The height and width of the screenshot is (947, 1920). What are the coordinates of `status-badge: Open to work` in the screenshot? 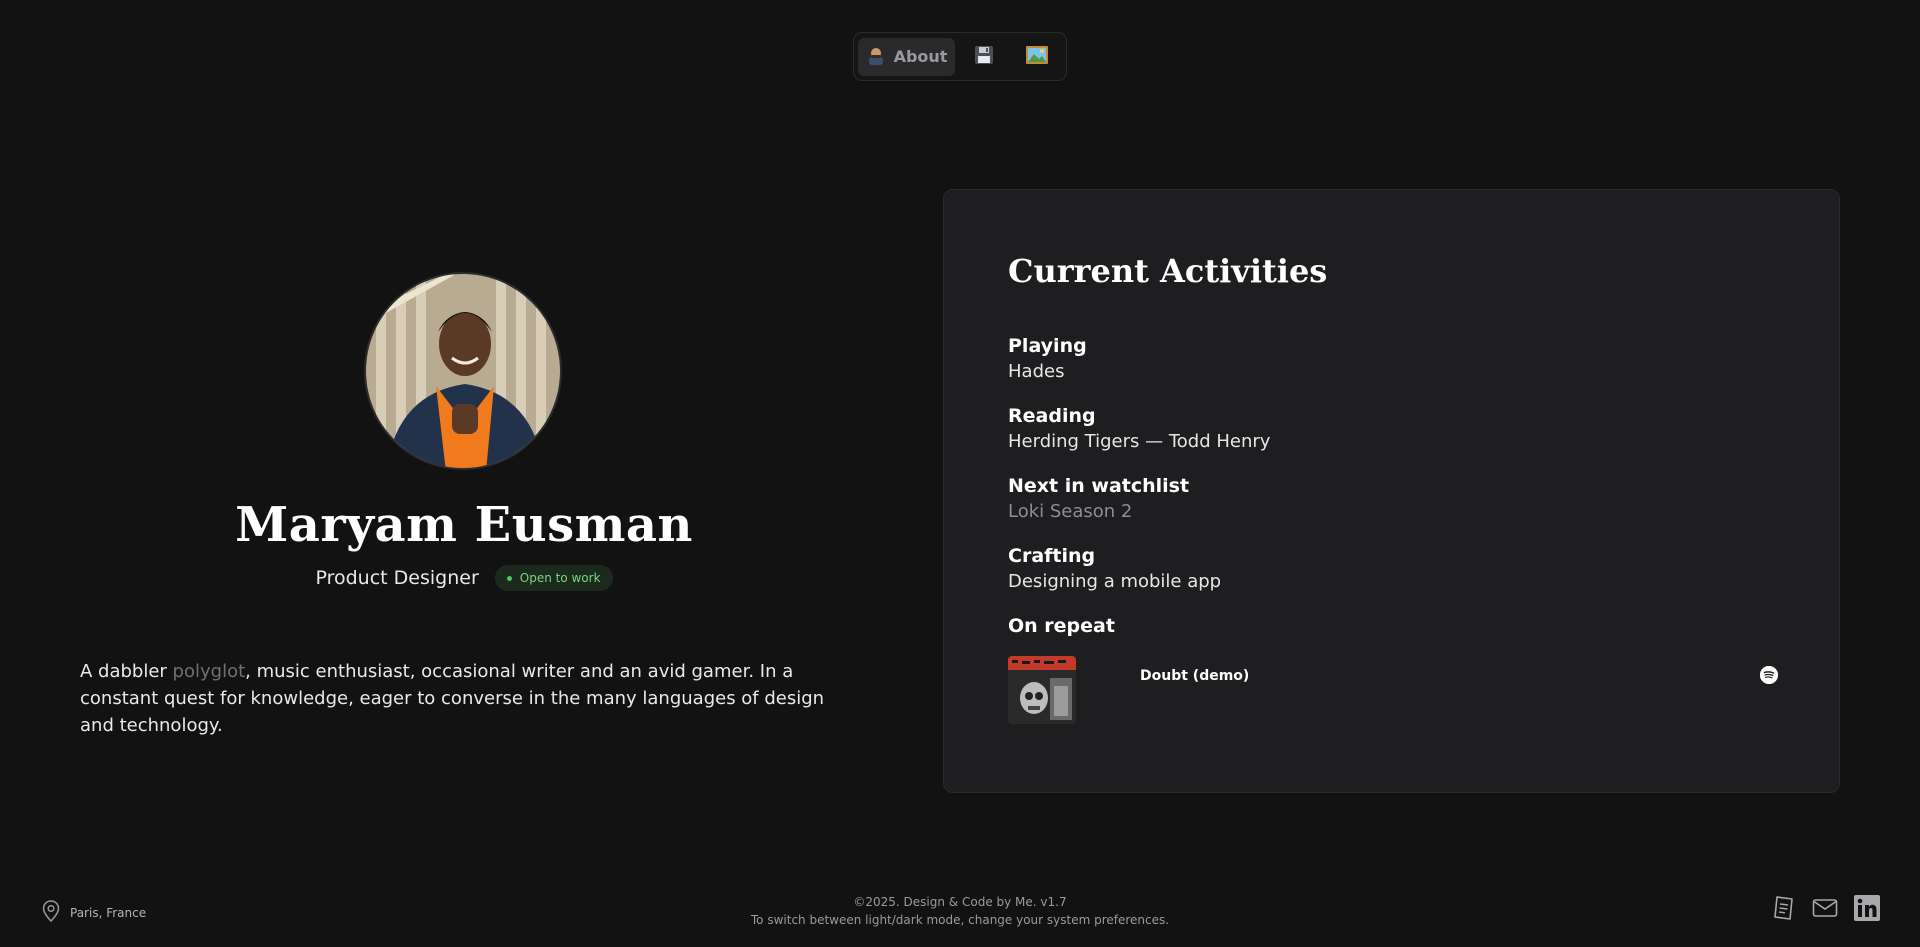 It's located at (553, 578).